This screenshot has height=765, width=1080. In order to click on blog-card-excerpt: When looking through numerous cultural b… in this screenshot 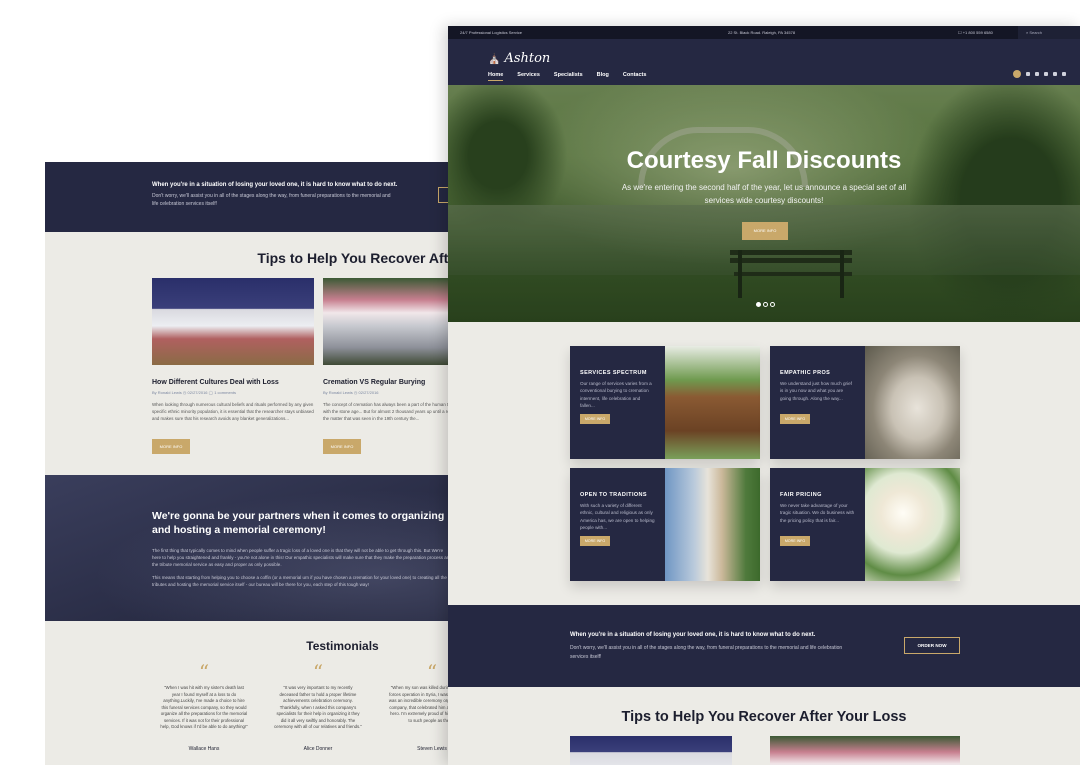, I will do `click(233, 411)`.